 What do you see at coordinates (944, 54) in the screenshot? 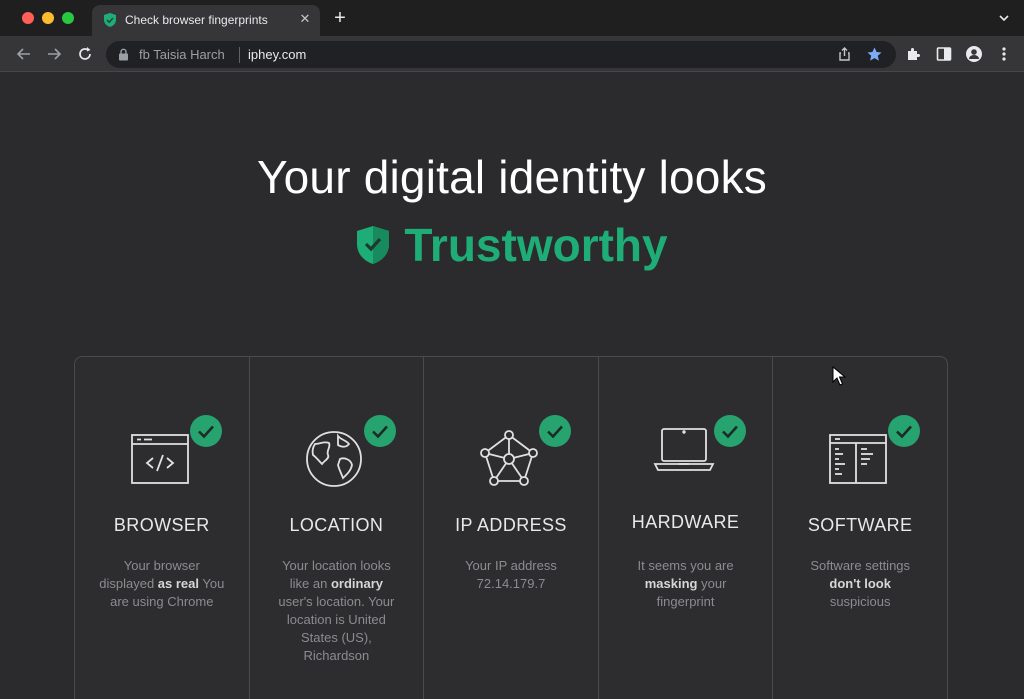
I see `side-panel-icon` at bounding box center [944, 54].